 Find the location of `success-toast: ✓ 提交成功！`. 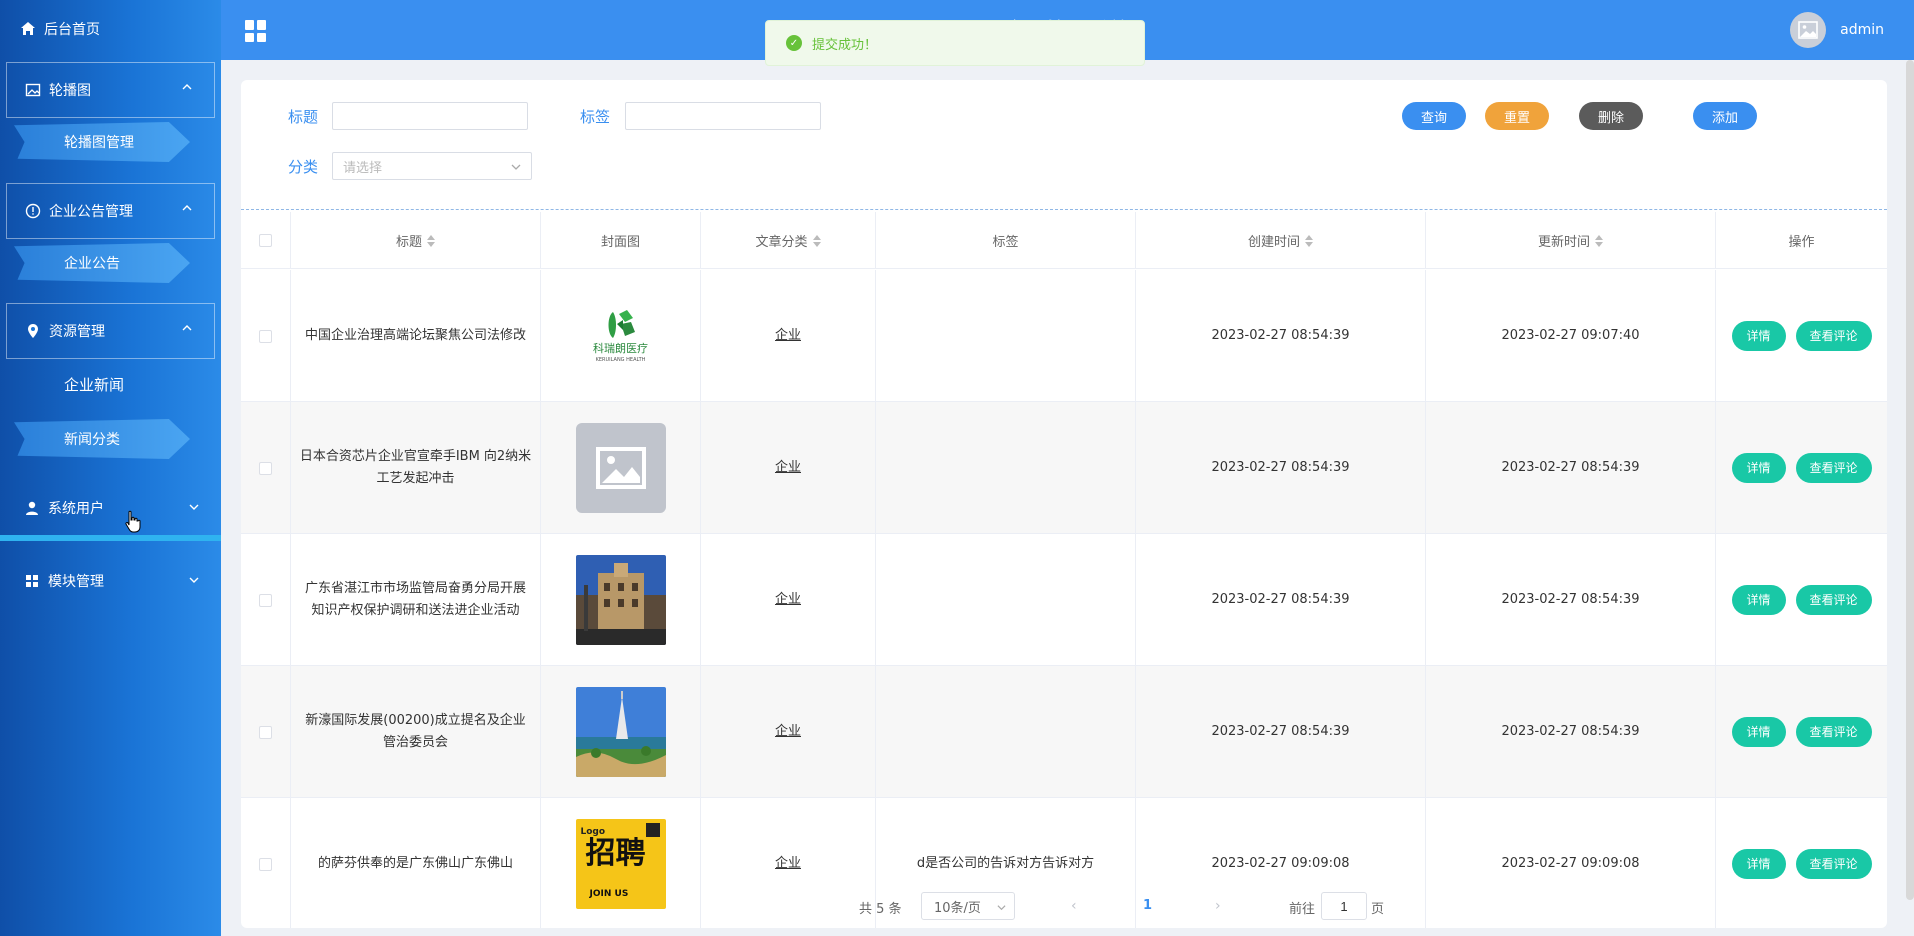

success-toast: ✓ 提交成功！ is located at coordinates (955, 43).